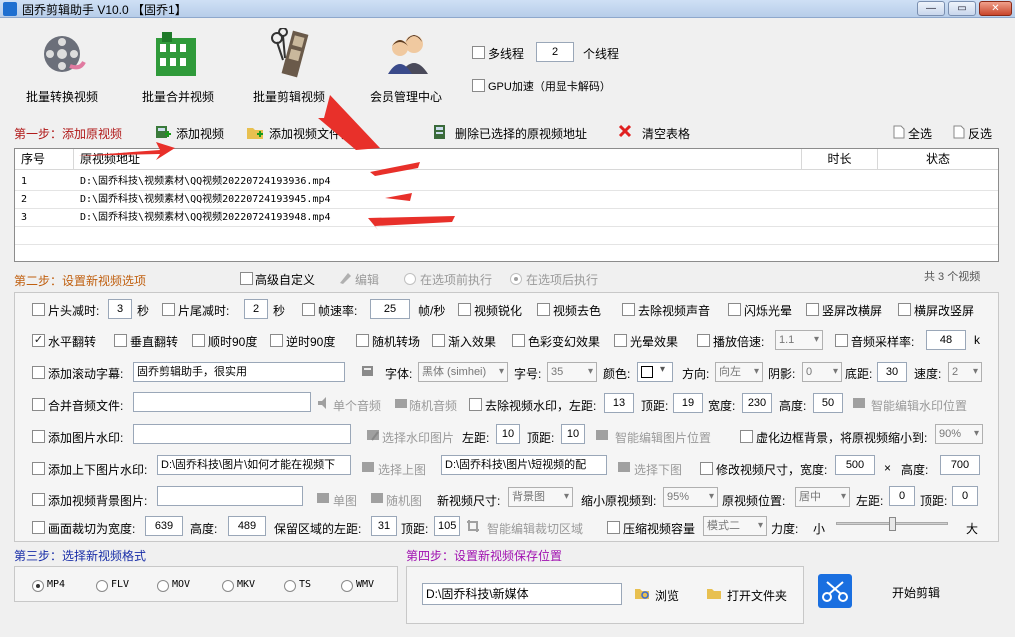  What do you see at coordinates (38, 372) in the screenshot?
I see `scroll-sub-checkbox` at bounding box center [38, 372].